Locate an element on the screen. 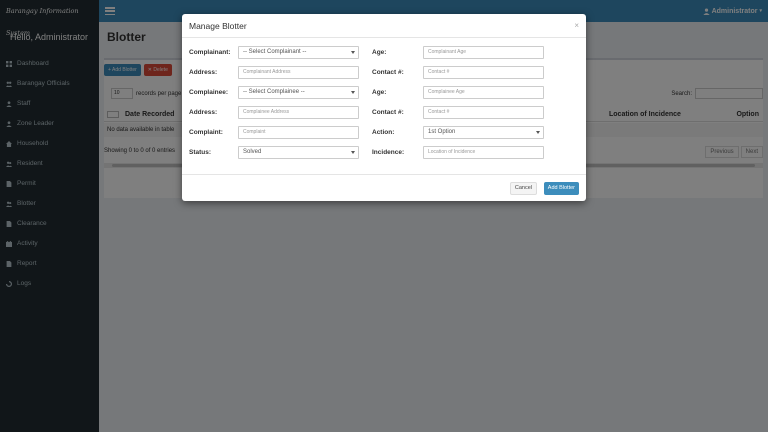 This screenshot has width=768, height=432. complainee-select: -- Select Complainee -- is located at coordinates (298, 92).